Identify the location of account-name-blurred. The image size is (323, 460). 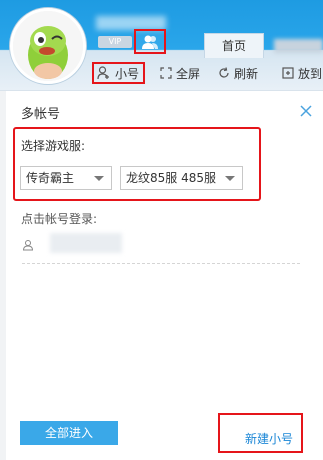
(86, 243).